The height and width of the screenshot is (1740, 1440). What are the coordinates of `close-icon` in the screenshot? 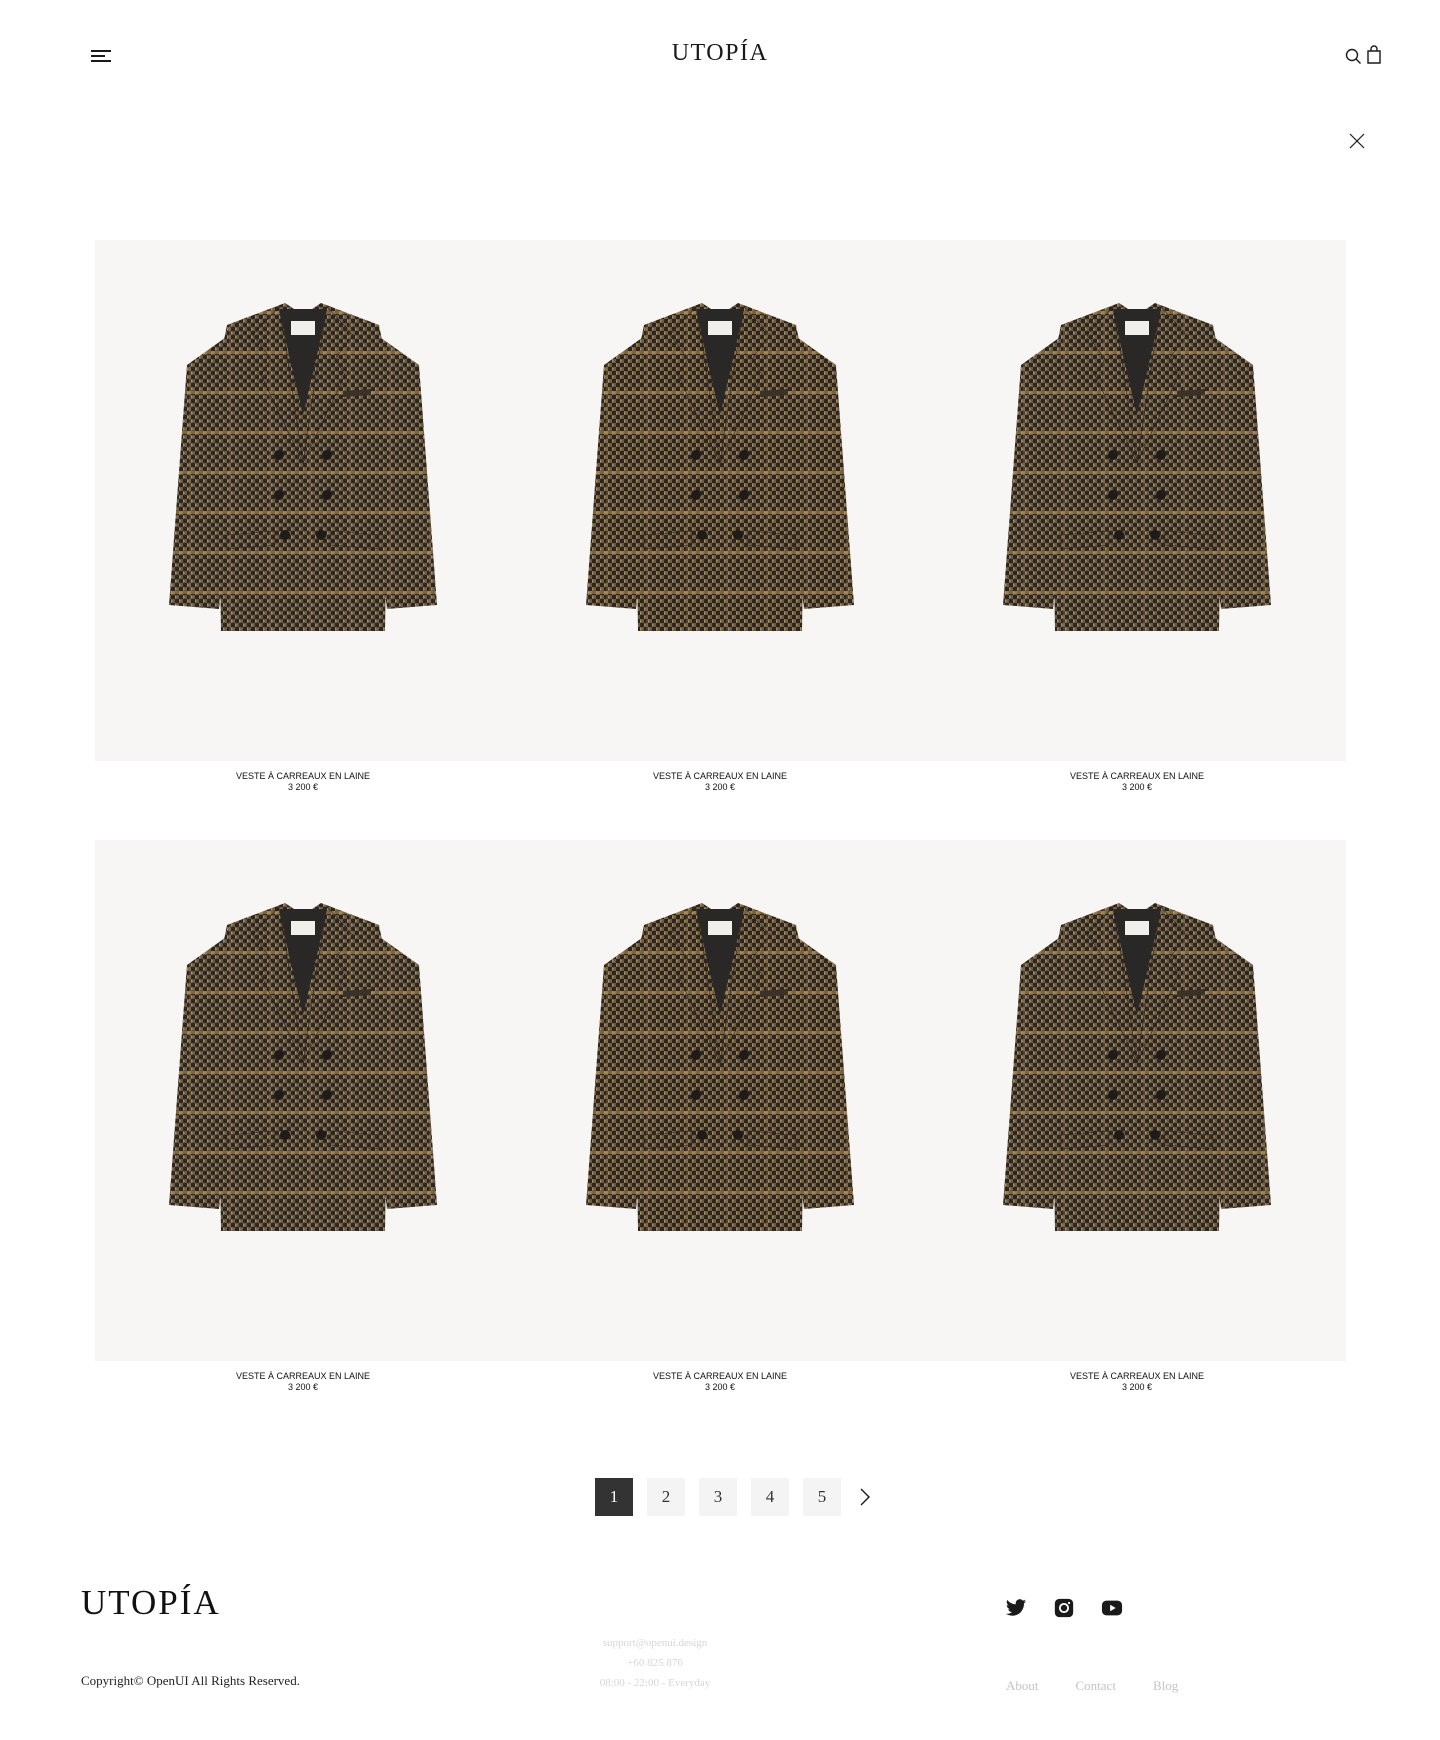 It's located at (1357, 141).